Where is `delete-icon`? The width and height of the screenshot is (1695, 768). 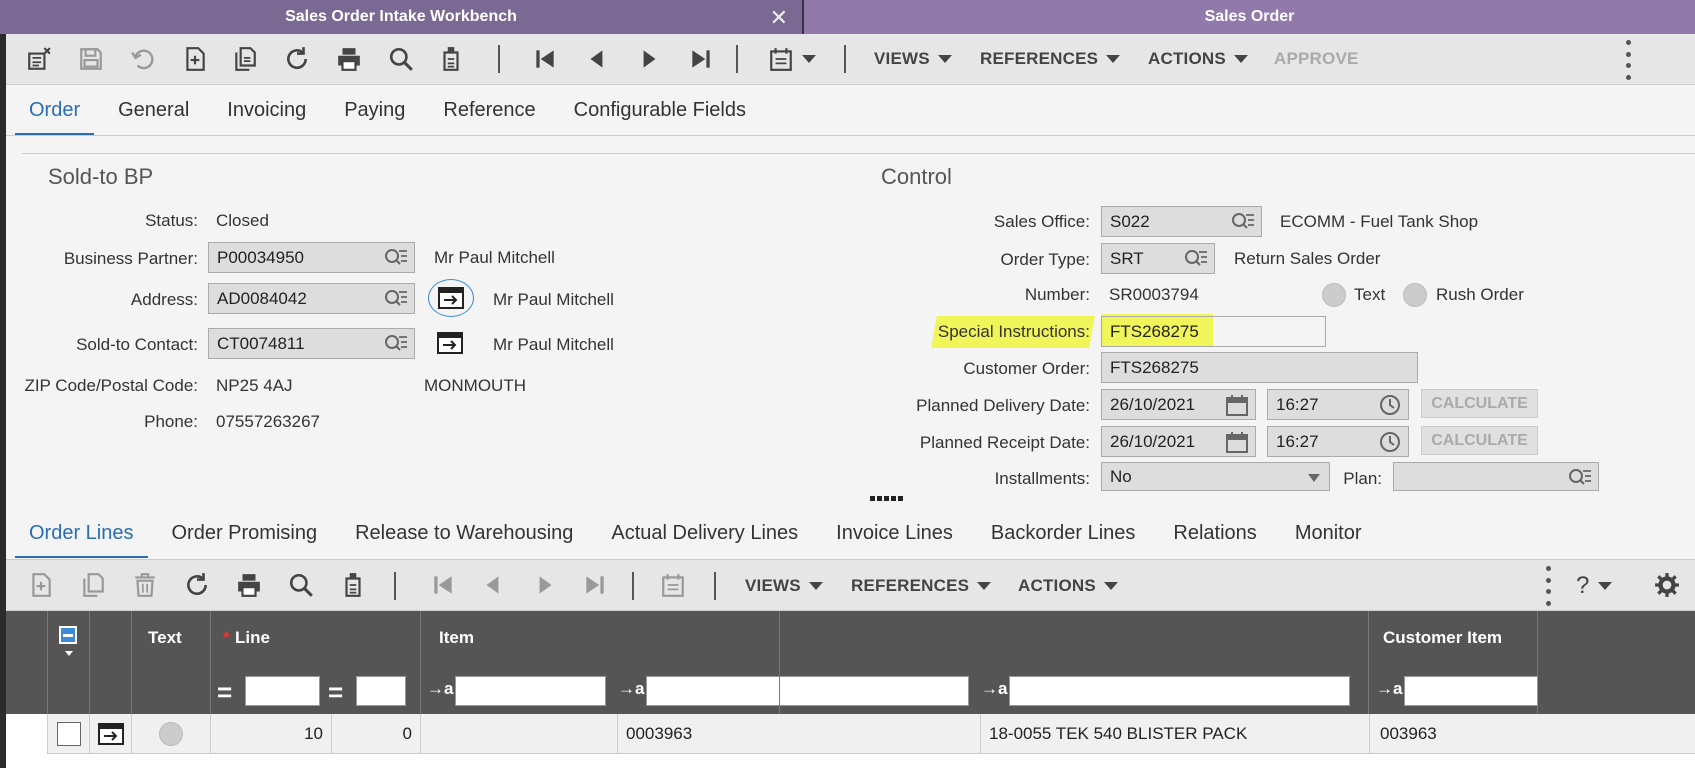
delete-icon is located at coordinates (145, 585).